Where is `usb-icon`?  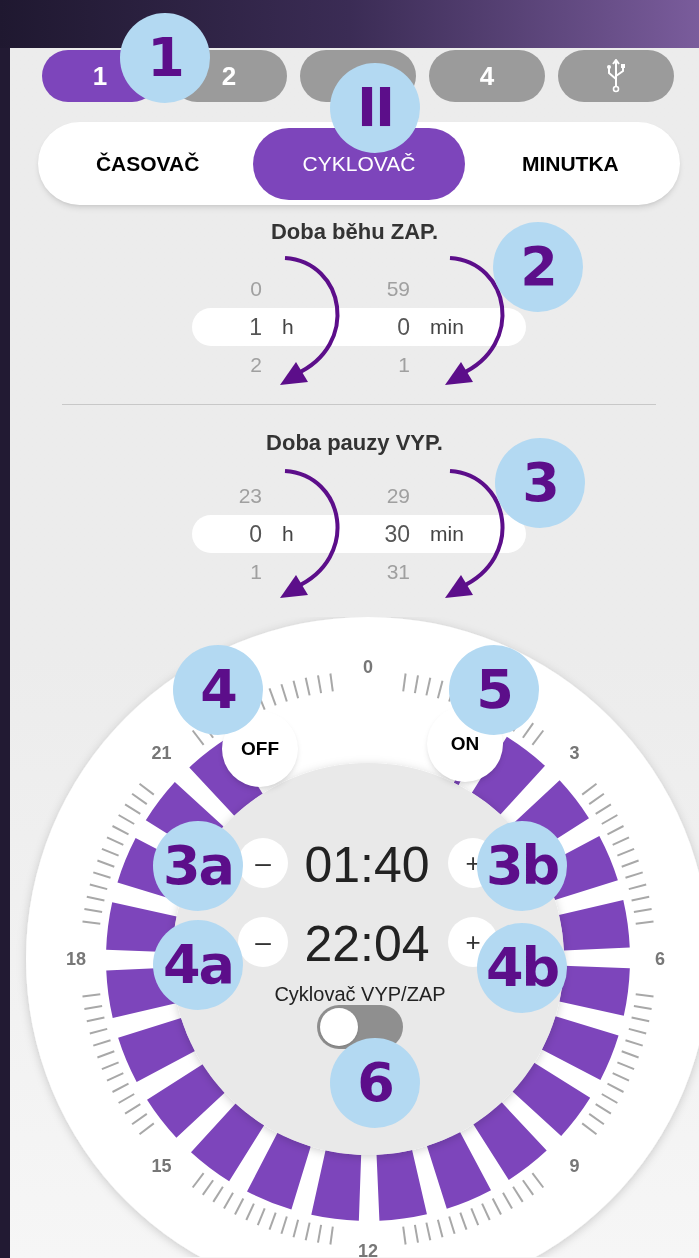 usb-icon is located at coordinates (616, 76).